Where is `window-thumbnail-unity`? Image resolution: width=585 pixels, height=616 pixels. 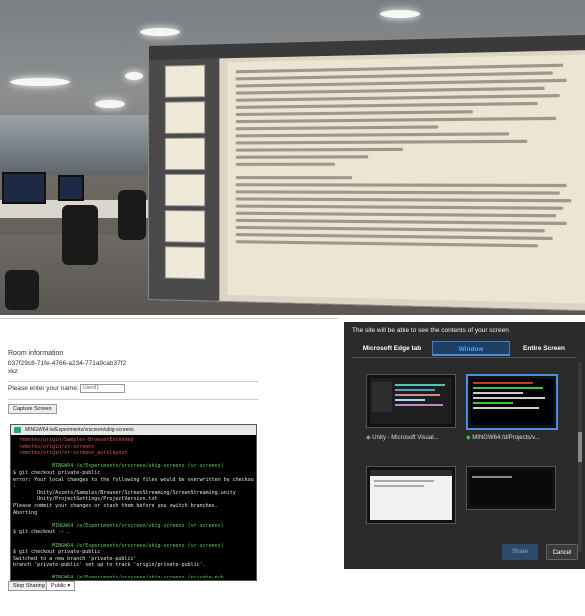
window-thumbnail-unity is located at coordinates (411, 401).